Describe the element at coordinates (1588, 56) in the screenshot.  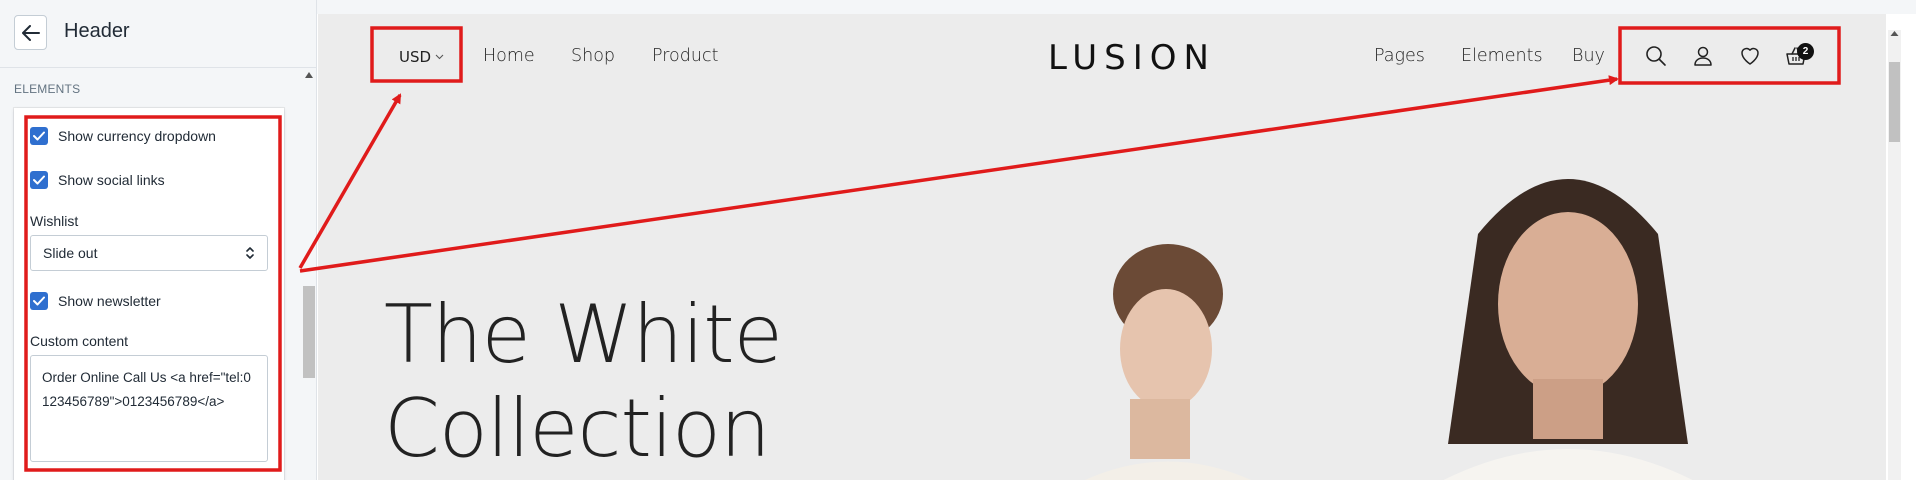
I see `nav-buy: Buy` at that location.